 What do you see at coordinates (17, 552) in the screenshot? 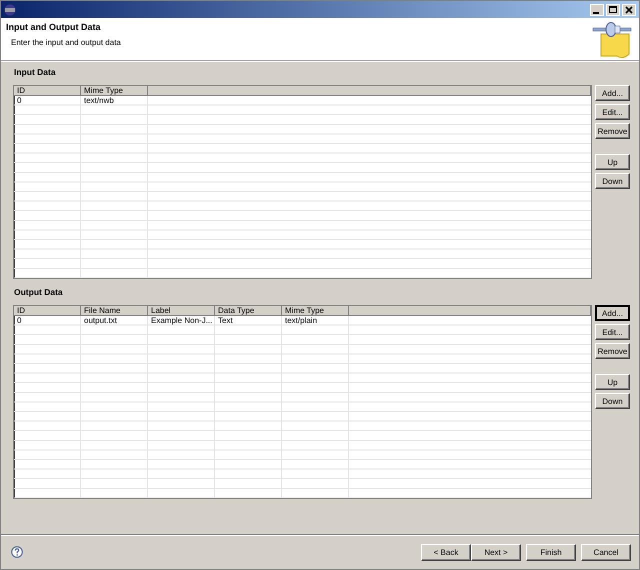
I see `help-icon` at bounding box center [17, 552].